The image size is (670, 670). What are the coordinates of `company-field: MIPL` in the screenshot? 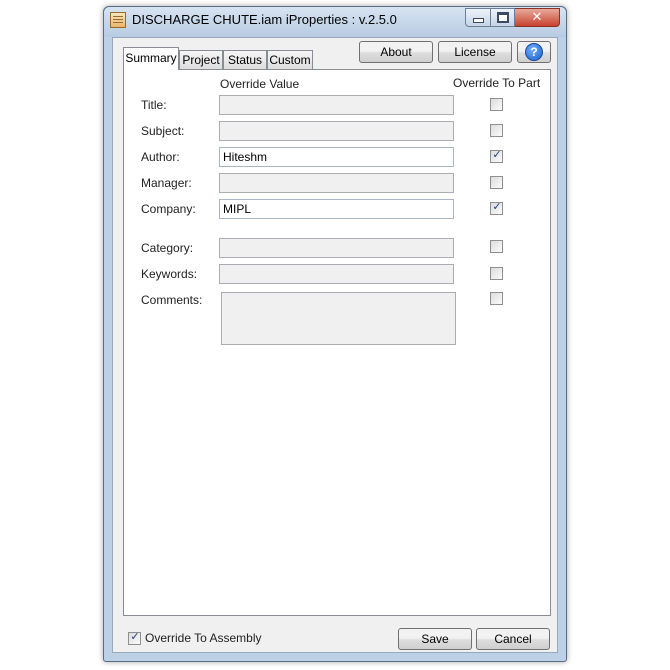 It's located at (336, 209).